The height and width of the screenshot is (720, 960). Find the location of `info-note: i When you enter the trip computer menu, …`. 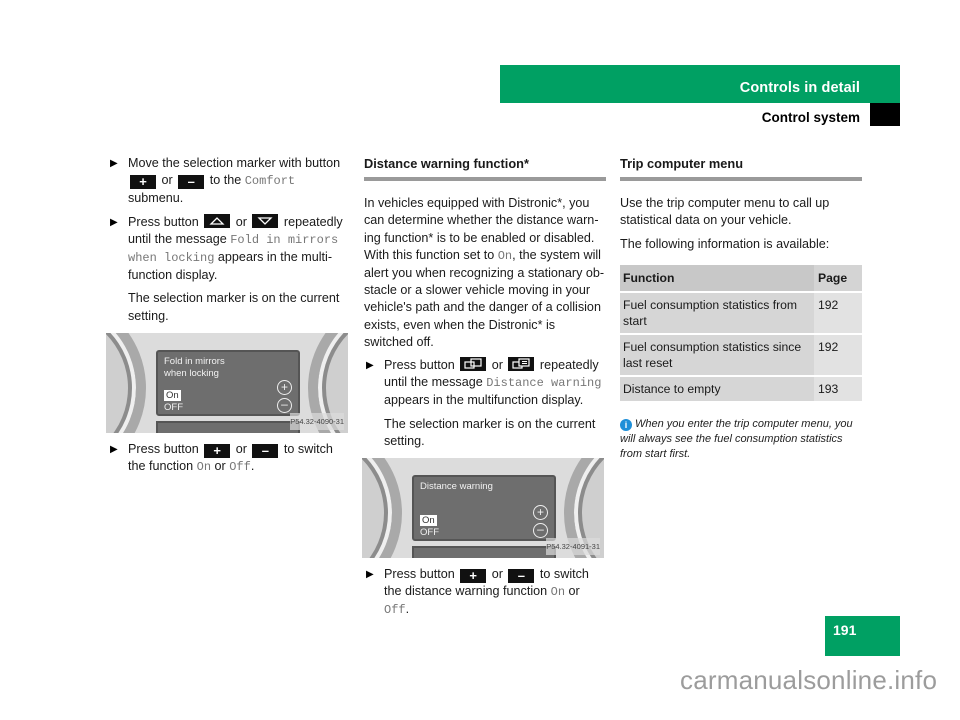

info-note: i When you enter the trip computer menu, … is located at coordinates (736, 438).